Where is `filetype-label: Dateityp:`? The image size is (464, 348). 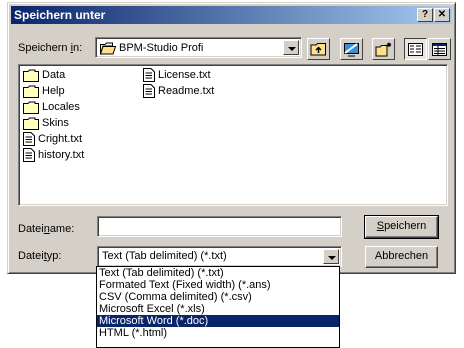
filetype-label: Dateityp: is located at coordinates (40, 256).